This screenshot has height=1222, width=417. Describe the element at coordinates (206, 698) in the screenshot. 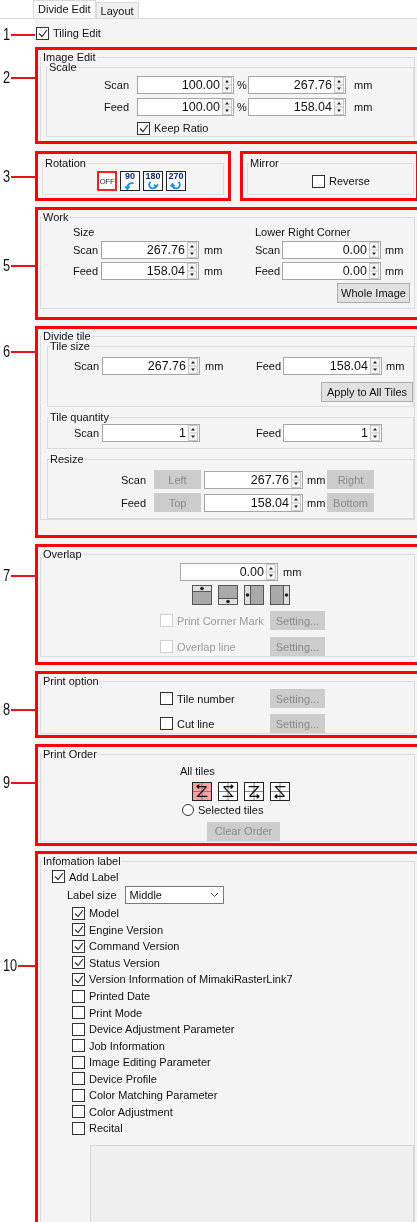

I see `checkbox-label: Tile number` at that location.